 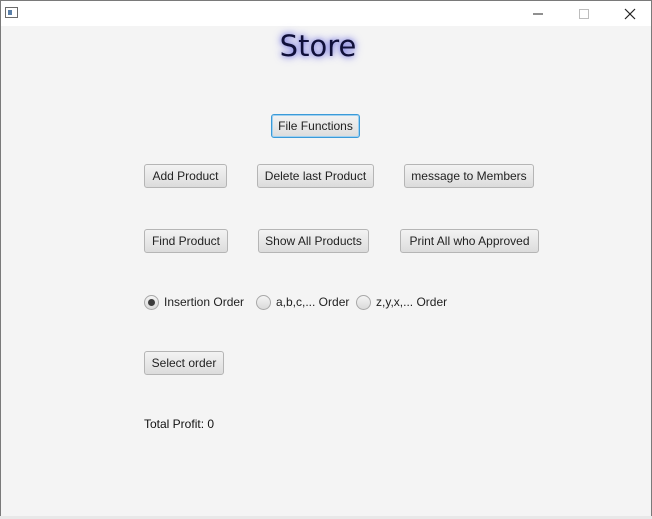 I want to click on app-icon, so click(x=11, y=12).